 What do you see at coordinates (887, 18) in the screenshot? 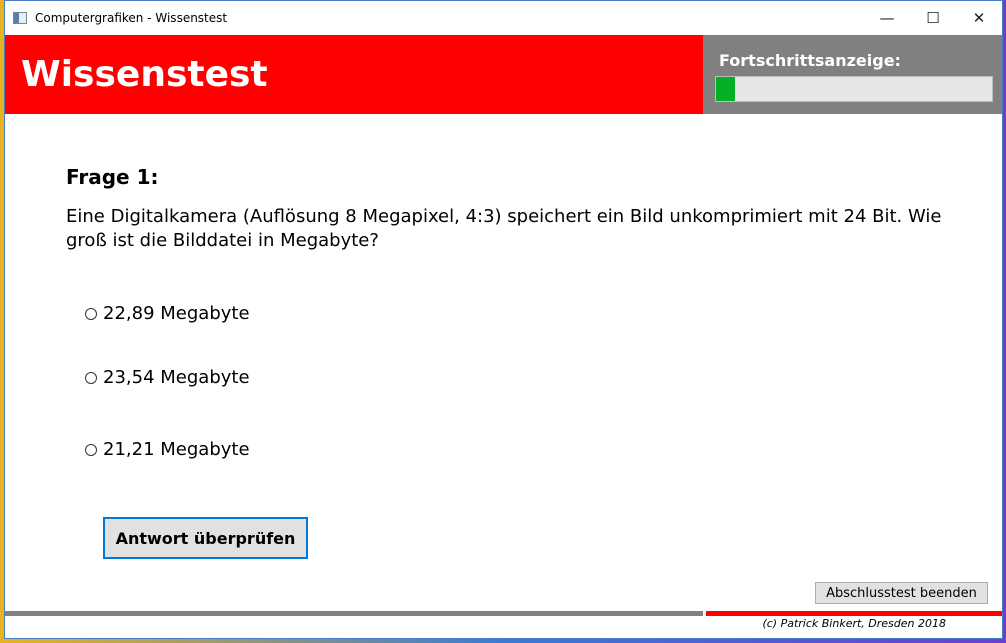
I see `minimize-icon: —` at bounding box center [887, 18].